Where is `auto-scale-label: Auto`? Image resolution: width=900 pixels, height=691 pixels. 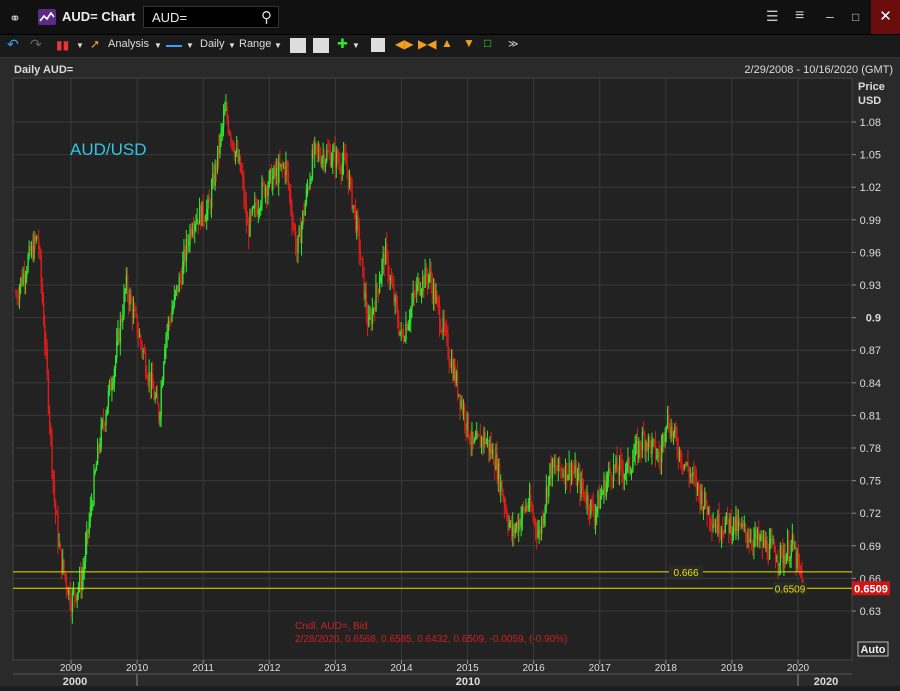
auto-scale-label: Auto is located at coordinates (872, 650).